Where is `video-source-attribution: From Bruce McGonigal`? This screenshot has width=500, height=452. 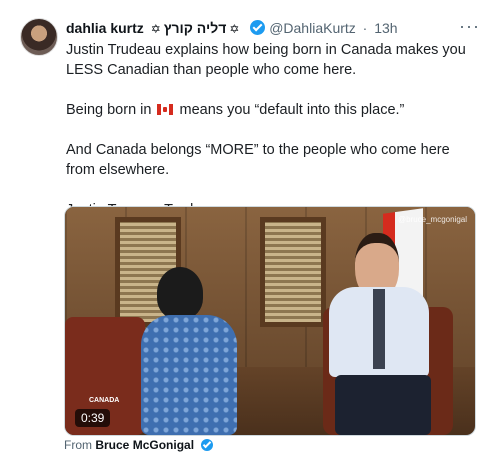 video-source-attribution: From Bruce McGonigal is located at coordinates (139, 445).